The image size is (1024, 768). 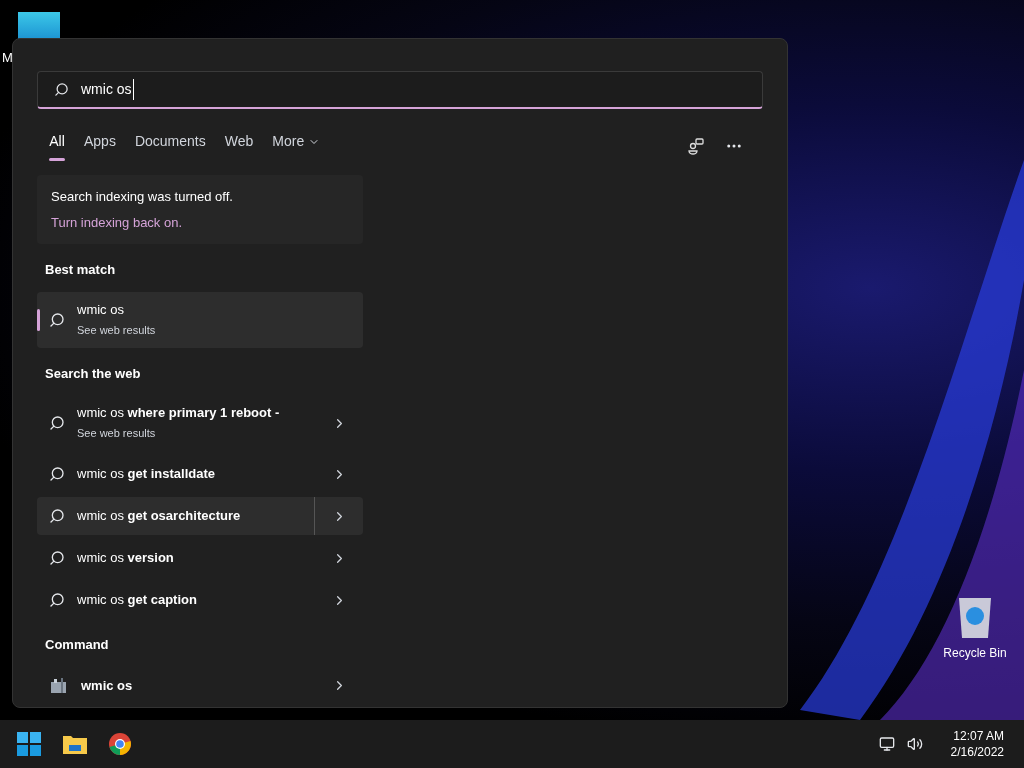 I want to click on section-heading: Command, so click(x=77, y=645).